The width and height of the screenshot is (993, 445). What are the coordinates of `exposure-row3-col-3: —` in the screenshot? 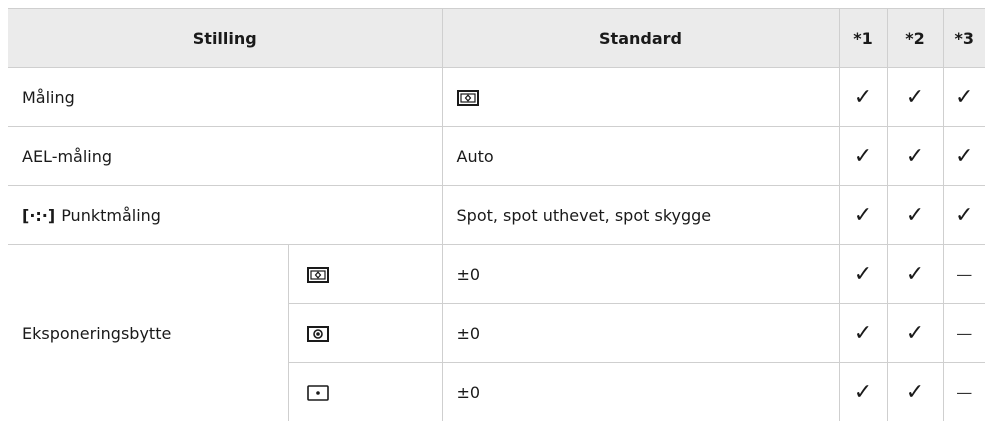 It's located at (963, 391).